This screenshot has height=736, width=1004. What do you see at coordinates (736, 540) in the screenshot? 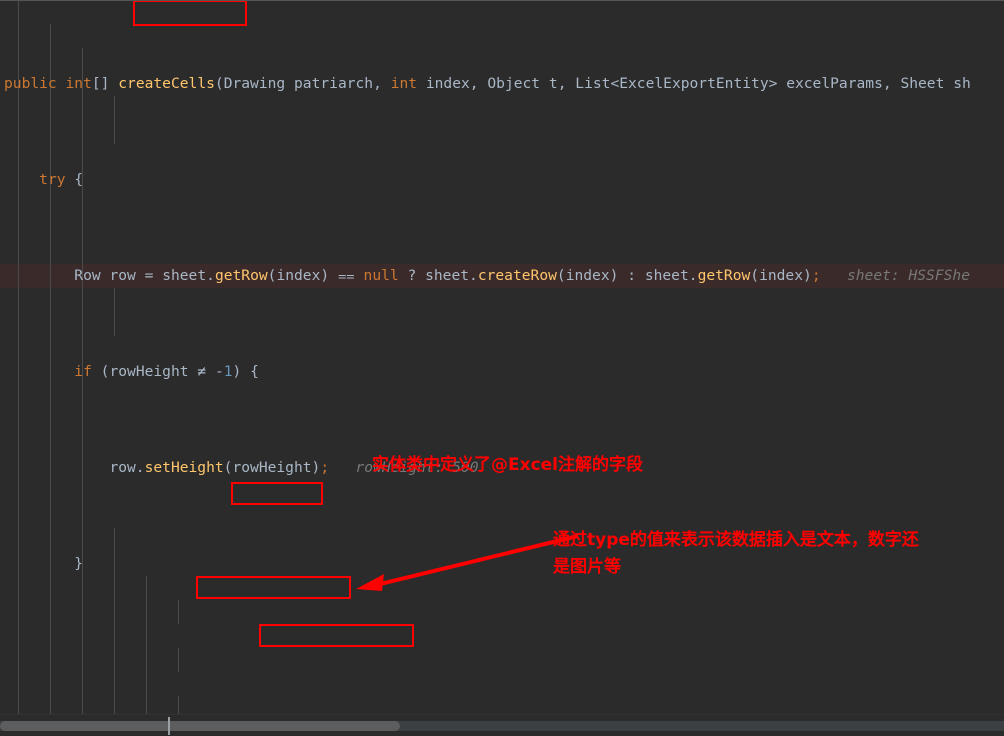
I see `annotation-note-type-line1: 通过type的值来表示该数据插入是文本，数字还` at bounding box center [736, 540].